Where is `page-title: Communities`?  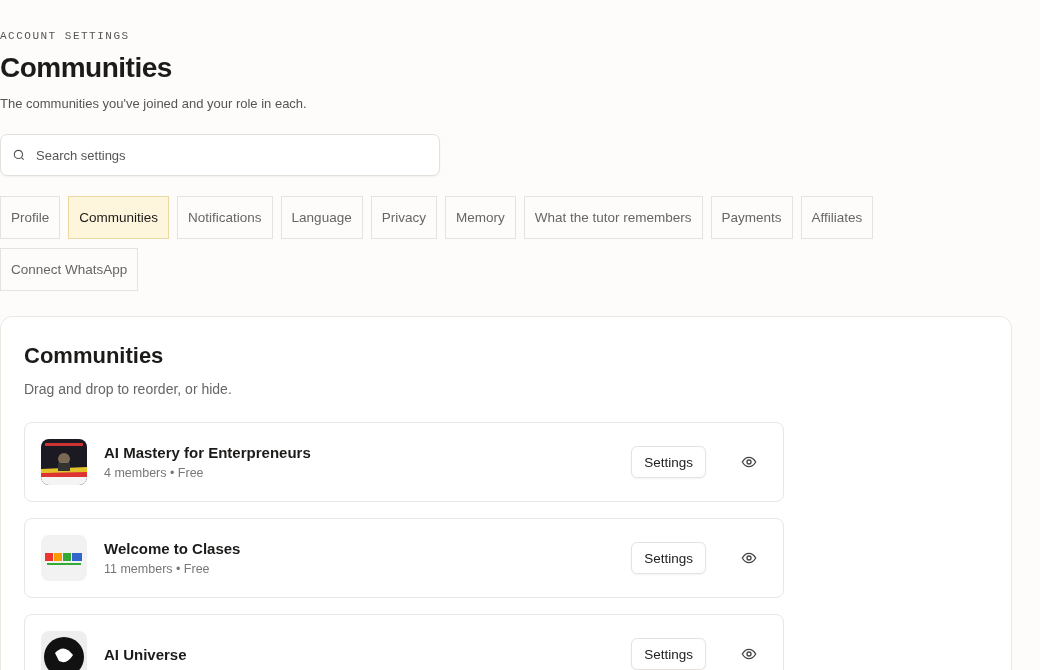 page-title: Communities is located at coordinates (86, 68).